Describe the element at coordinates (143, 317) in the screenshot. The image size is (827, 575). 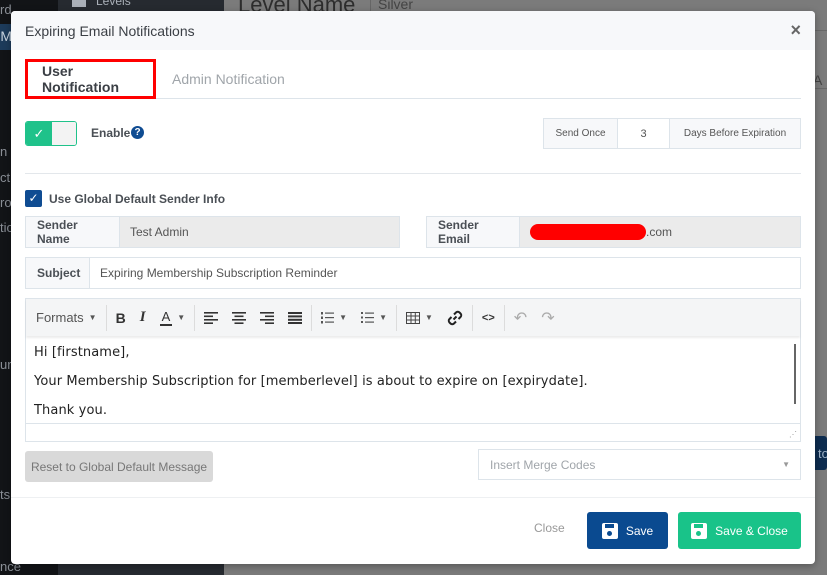
I see `italic-button: I` at that location.